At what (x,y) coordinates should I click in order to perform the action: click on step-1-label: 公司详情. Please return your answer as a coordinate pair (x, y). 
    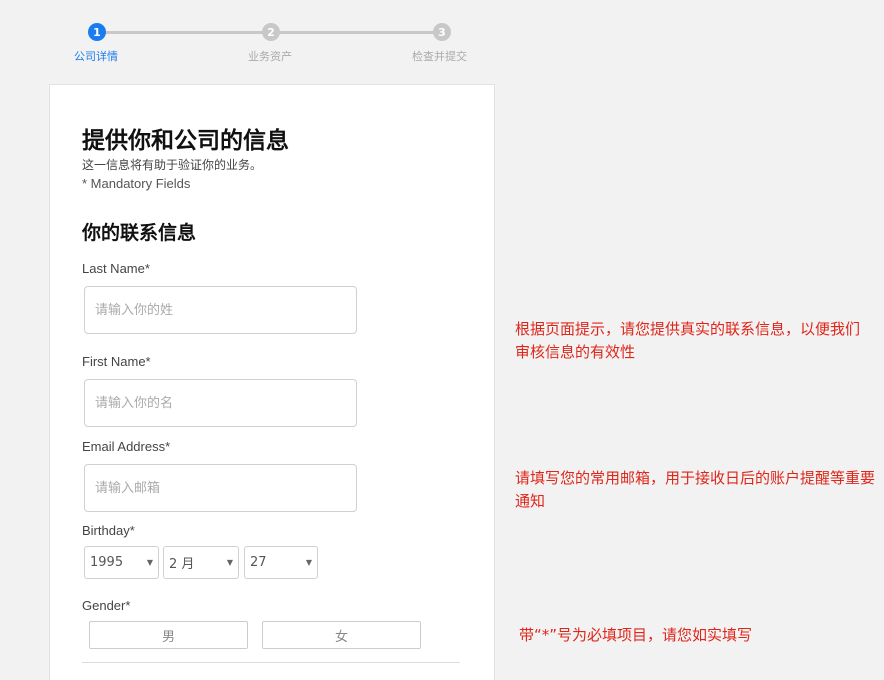
    Looking at the image, I should click on (96, 56).